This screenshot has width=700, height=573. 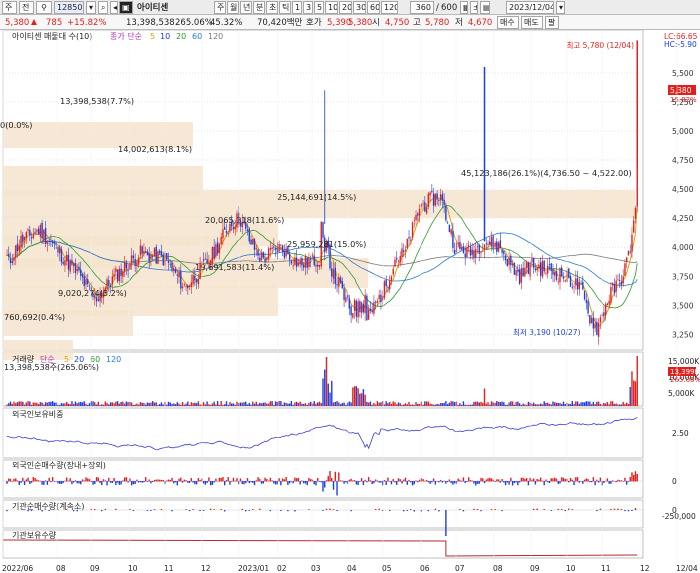 I want to click on magnifier-icon: ⌕, so click(x=103, y=7).